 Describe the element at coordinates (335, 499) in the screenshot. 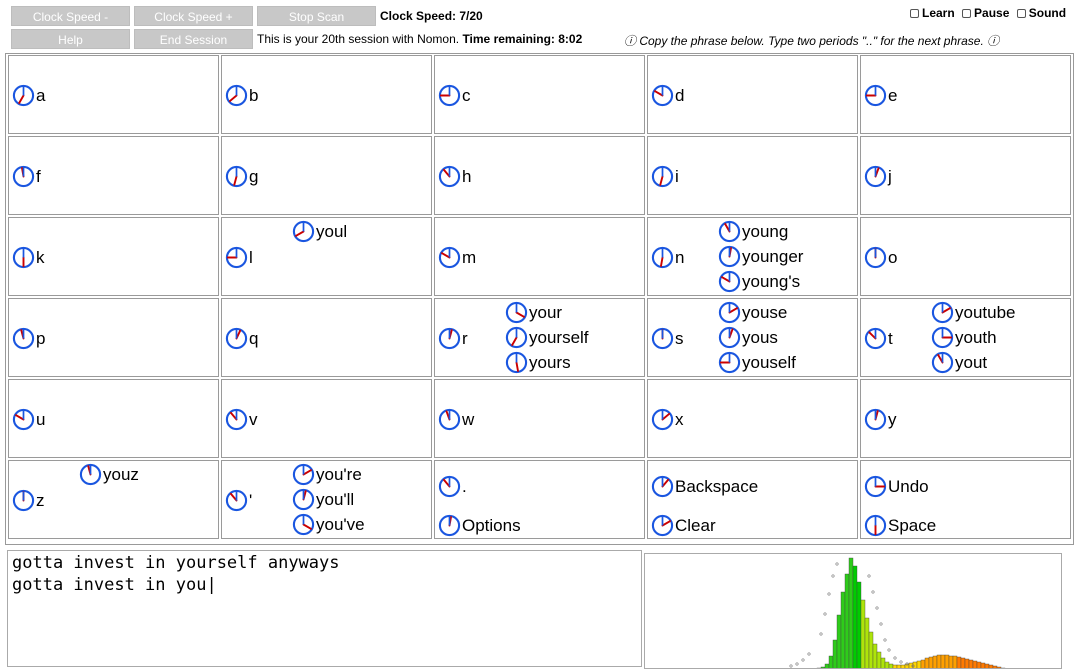

I see `clock-word-you-ll-label: you'll` at that location.